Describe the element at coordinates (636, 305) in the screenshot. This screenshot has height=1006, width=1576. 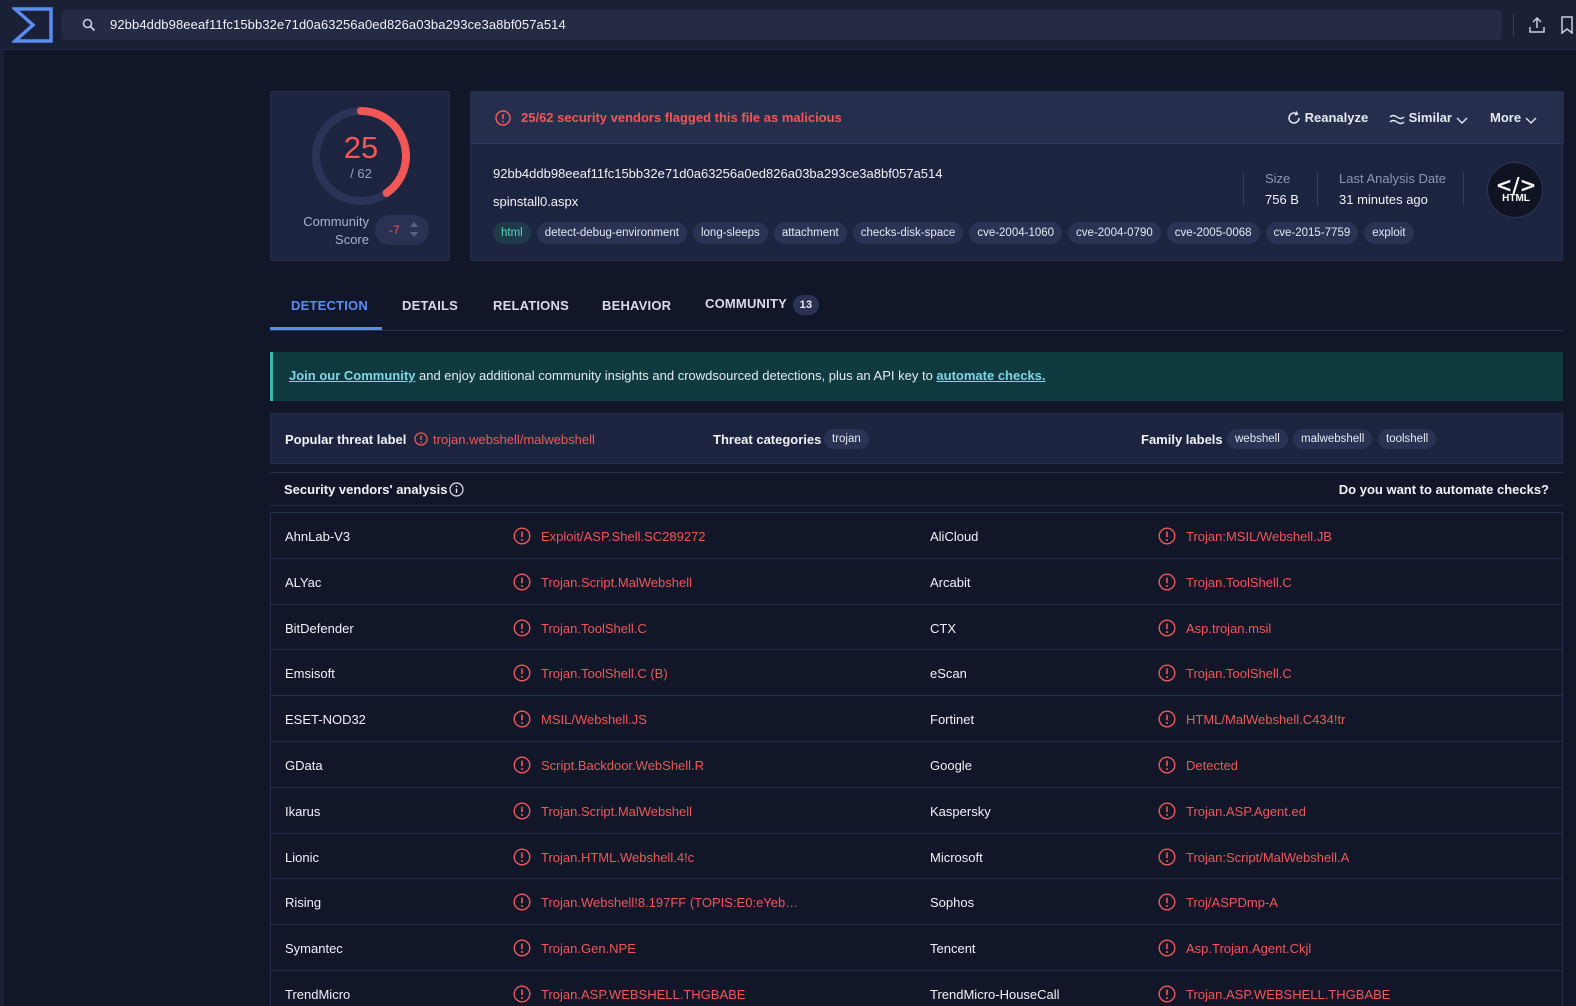
I see `tab-behavior: BEHAVIOR` at that location.